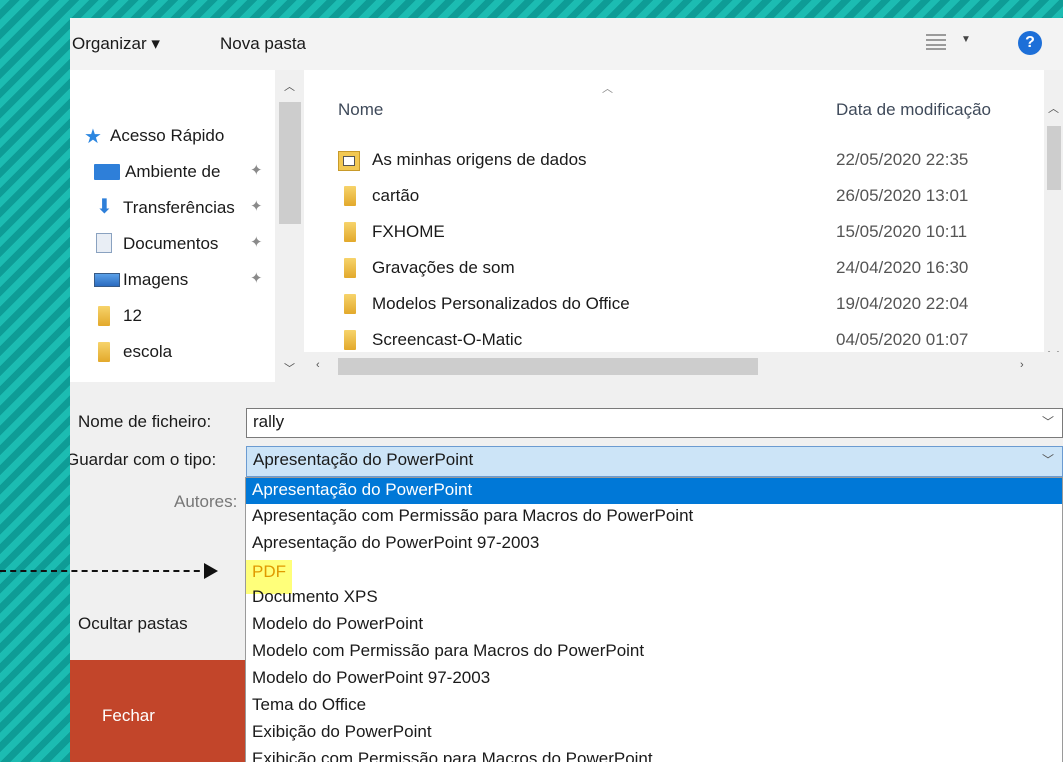 Image resolution: width=1063 pixels, height=762 pixels. What do you see at coordinates (93, 137) in the screenshot?
I see `star-icon: ★` at bounding box center [93, 137].